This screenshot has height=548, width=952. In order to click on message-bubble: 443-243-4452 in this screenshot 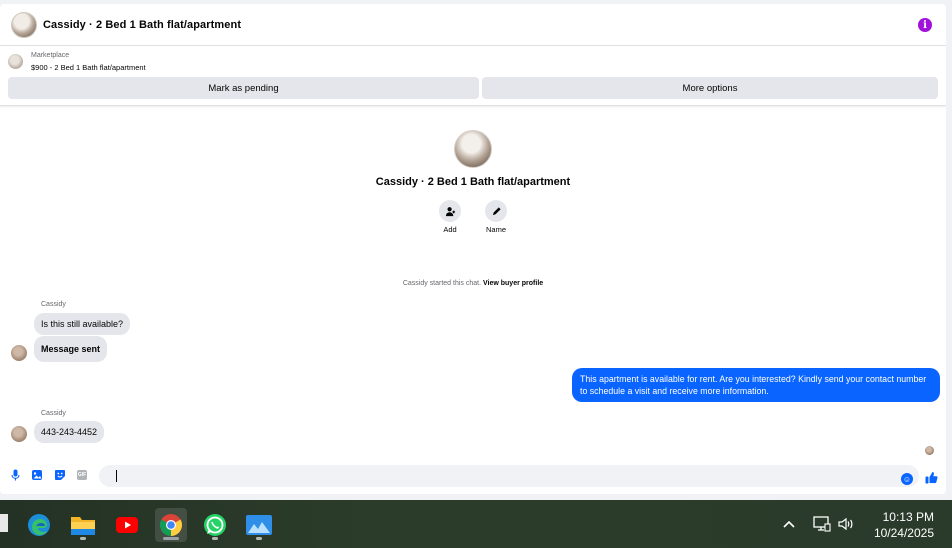, I will do `click(69, 432)`.